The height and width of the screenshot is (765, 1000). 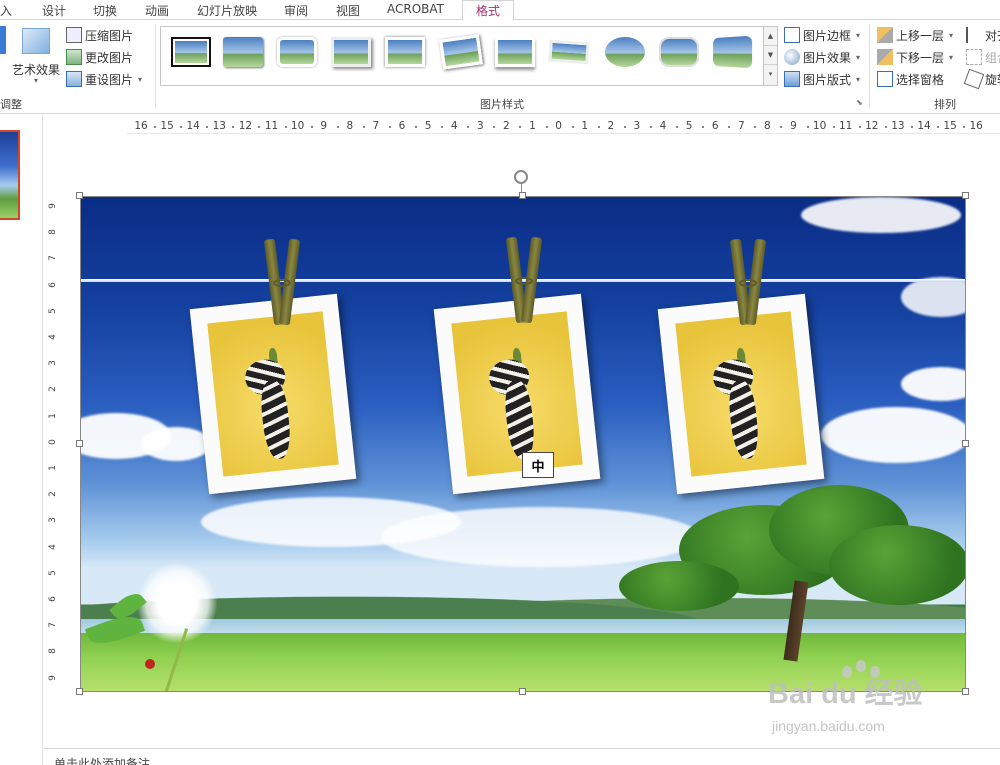 I want to click on change-picture-button: 更改图片, so click(x=99, y=57).